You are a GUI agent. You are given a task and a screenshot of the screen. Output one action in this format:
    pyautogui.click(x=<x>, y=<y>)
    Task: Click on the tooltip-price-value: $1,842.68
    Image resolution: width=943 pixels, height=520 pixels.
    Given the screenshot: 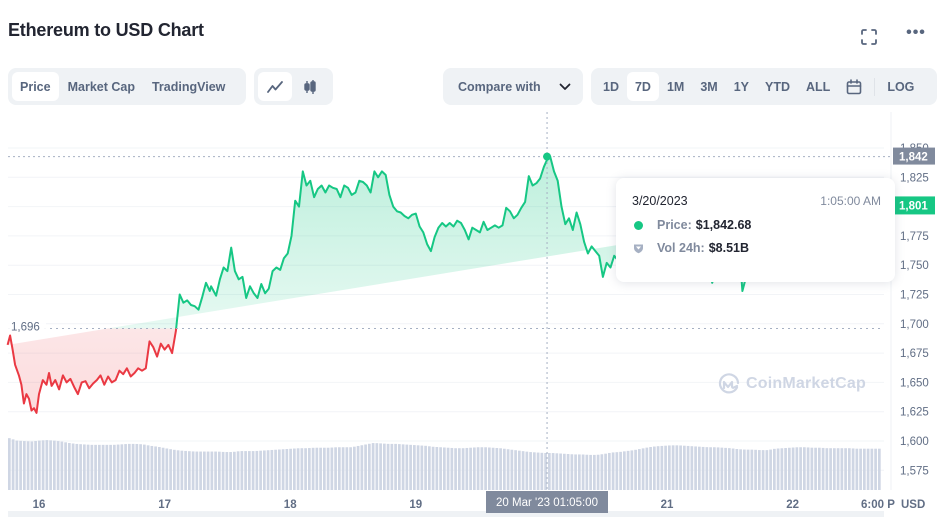 What is the action you would take?
    pyautogui.click(x=723, y=225)
    